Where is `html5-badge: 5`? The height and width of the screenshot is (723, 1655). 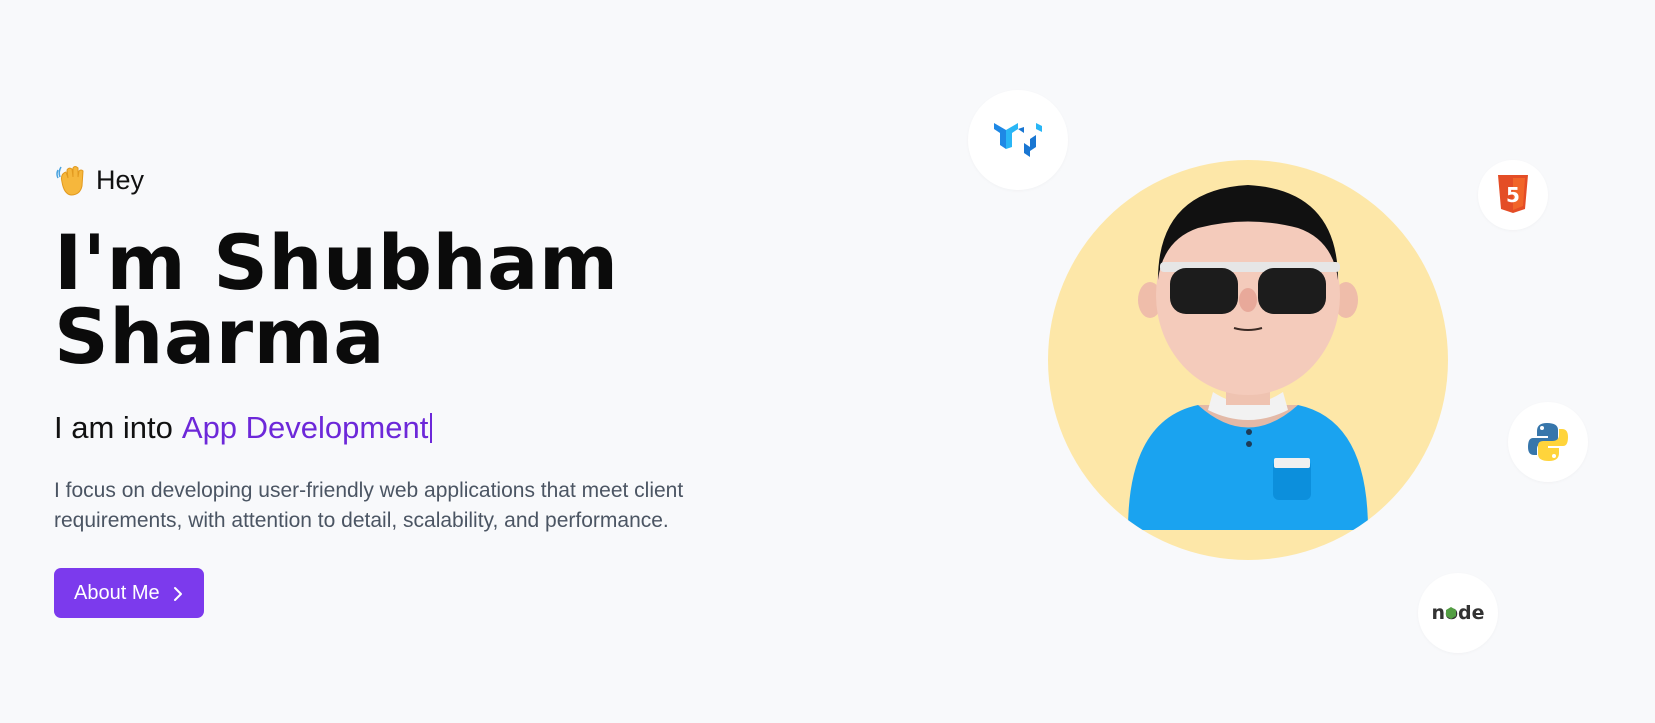
html5-badge: 5 is located at coordinates (1513, 195).